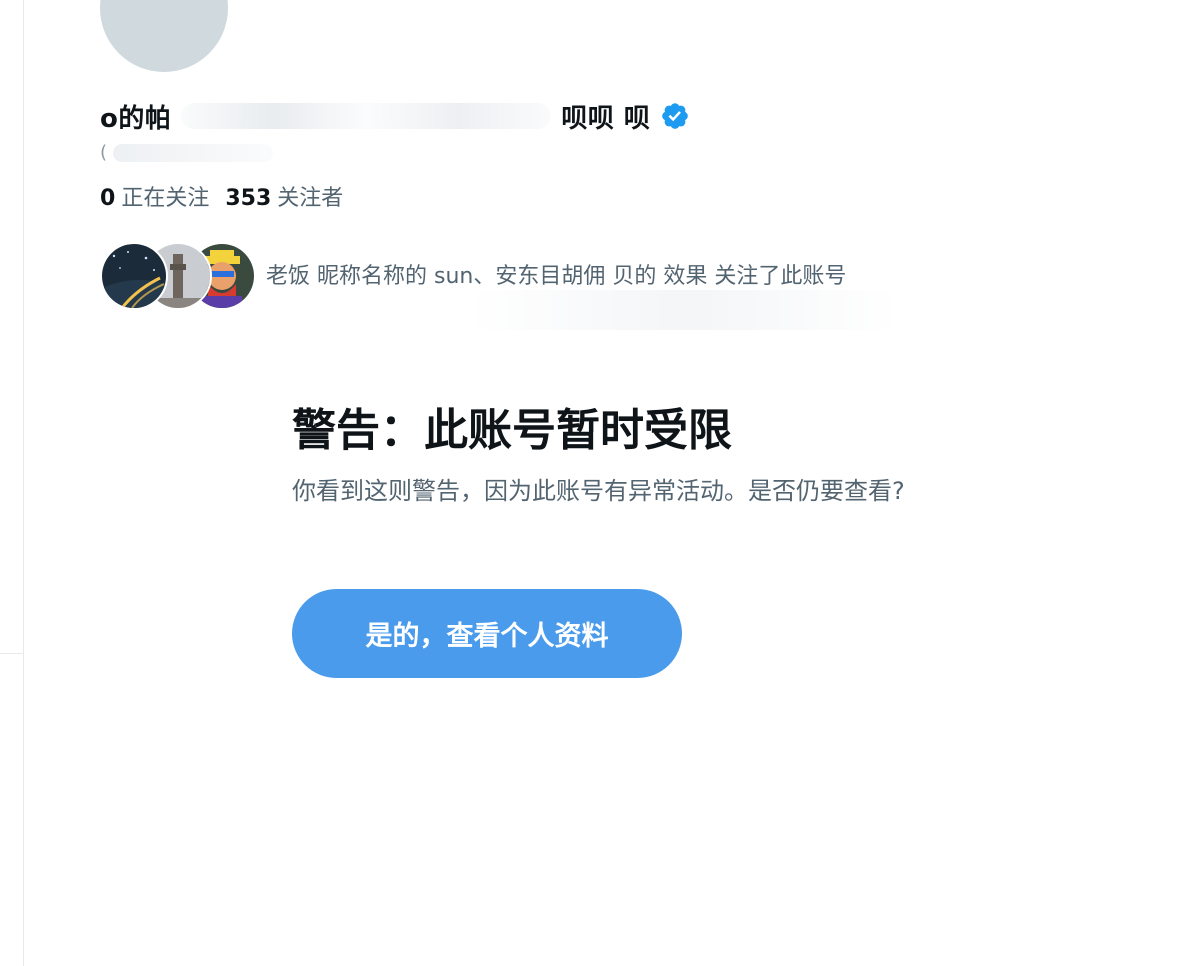 Image resolution: width=1200 pixels, height=966 pixels. What do you see at coordinates (310, 198) in the screenshot?
I see `followers-label: 关注者` at bounding box center [310, 198].